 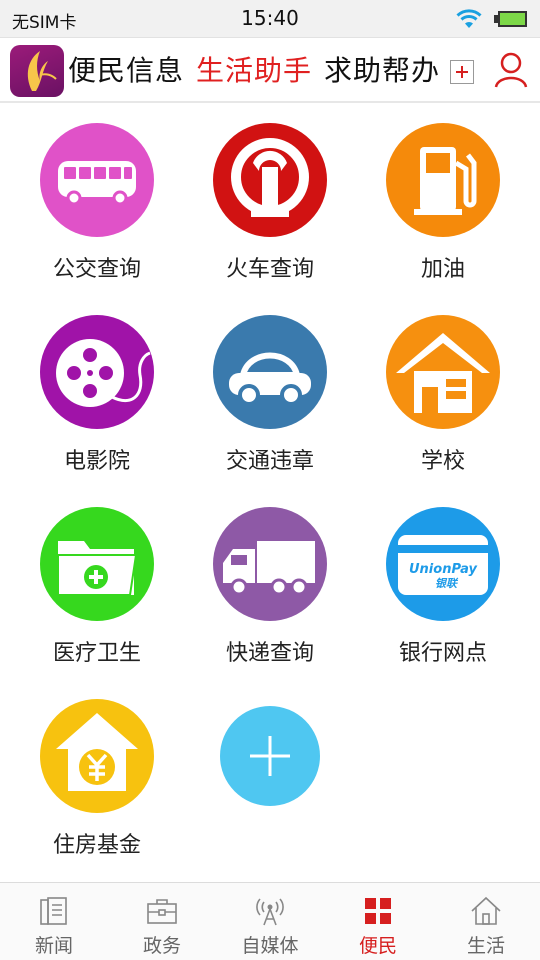 I want to click on tab-we-media: 自媒体, so click(x=270, y=921).